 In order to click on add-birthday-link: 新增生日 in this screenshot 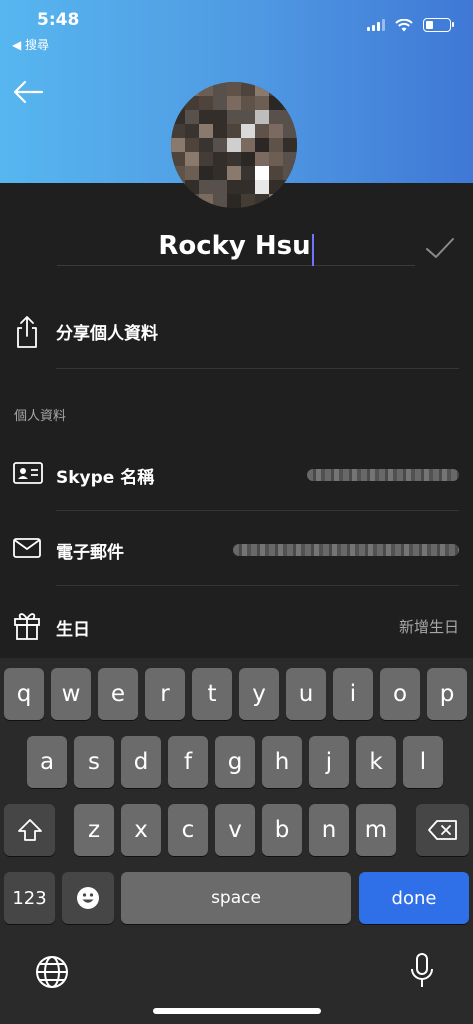, I will do `click(429, 626)`.